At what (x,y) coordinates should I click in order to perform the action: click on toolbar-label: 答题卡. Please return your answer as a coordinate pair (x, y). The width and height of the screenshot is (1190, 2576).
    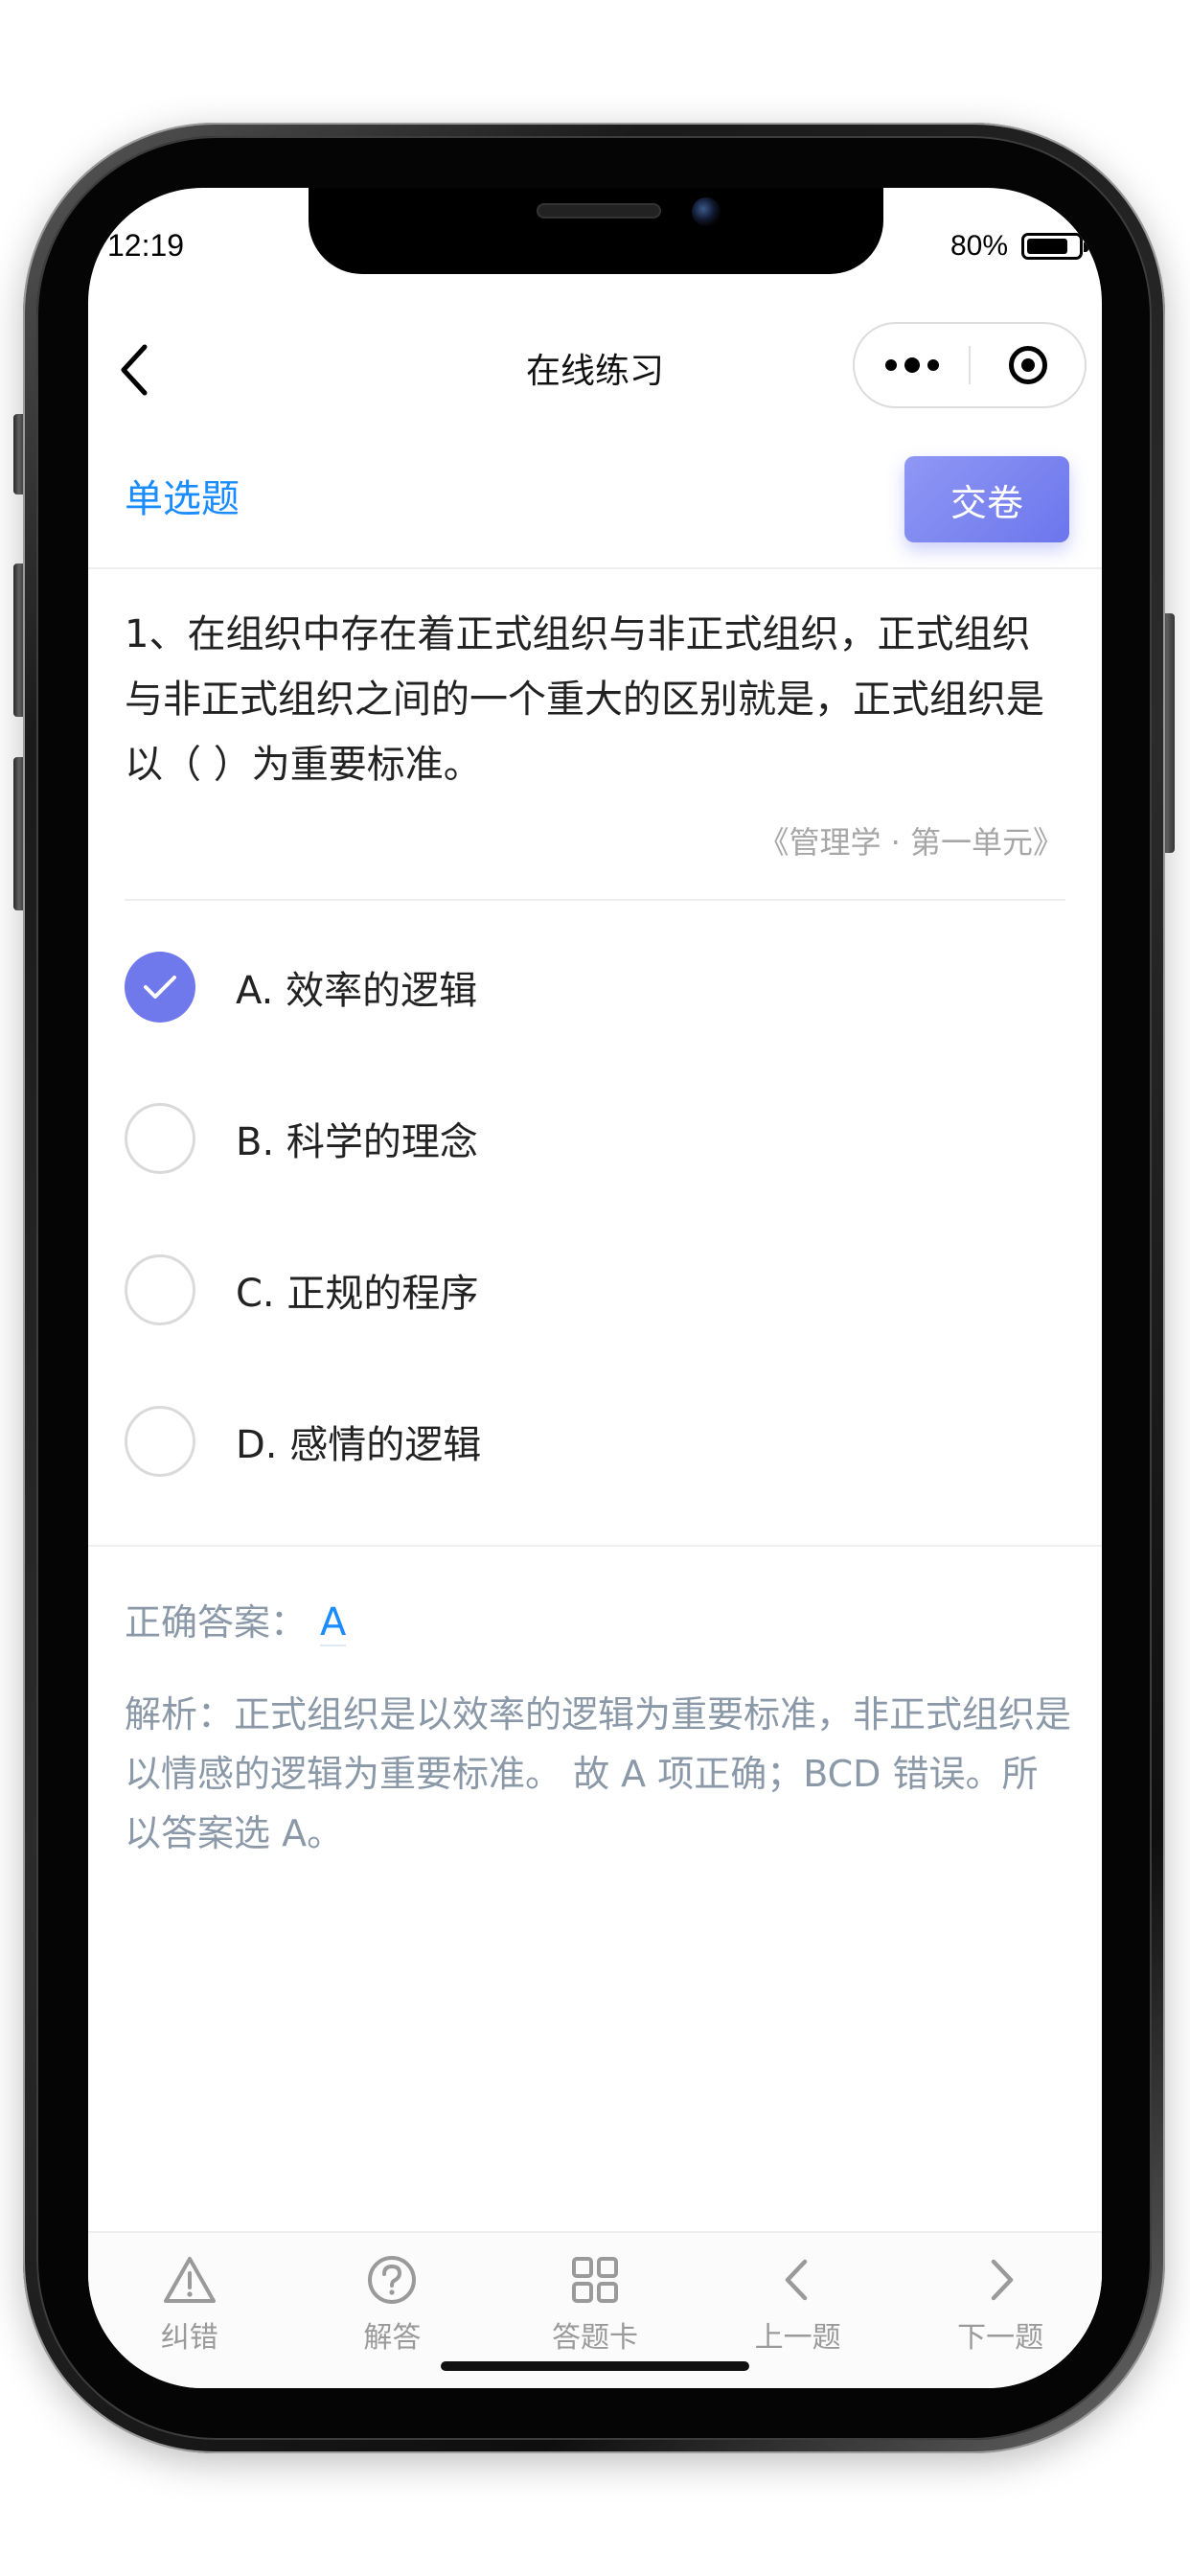
    Looking at the image, I should click on (594, 2338).